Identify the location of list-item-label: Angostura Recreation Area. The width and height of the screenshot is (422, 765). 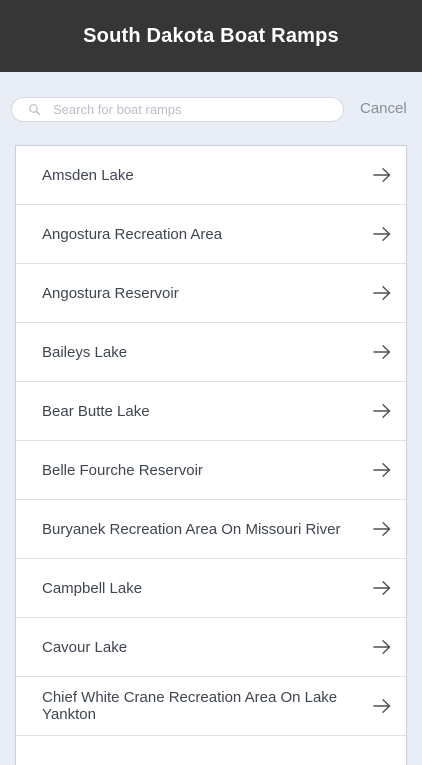
(132, 234).